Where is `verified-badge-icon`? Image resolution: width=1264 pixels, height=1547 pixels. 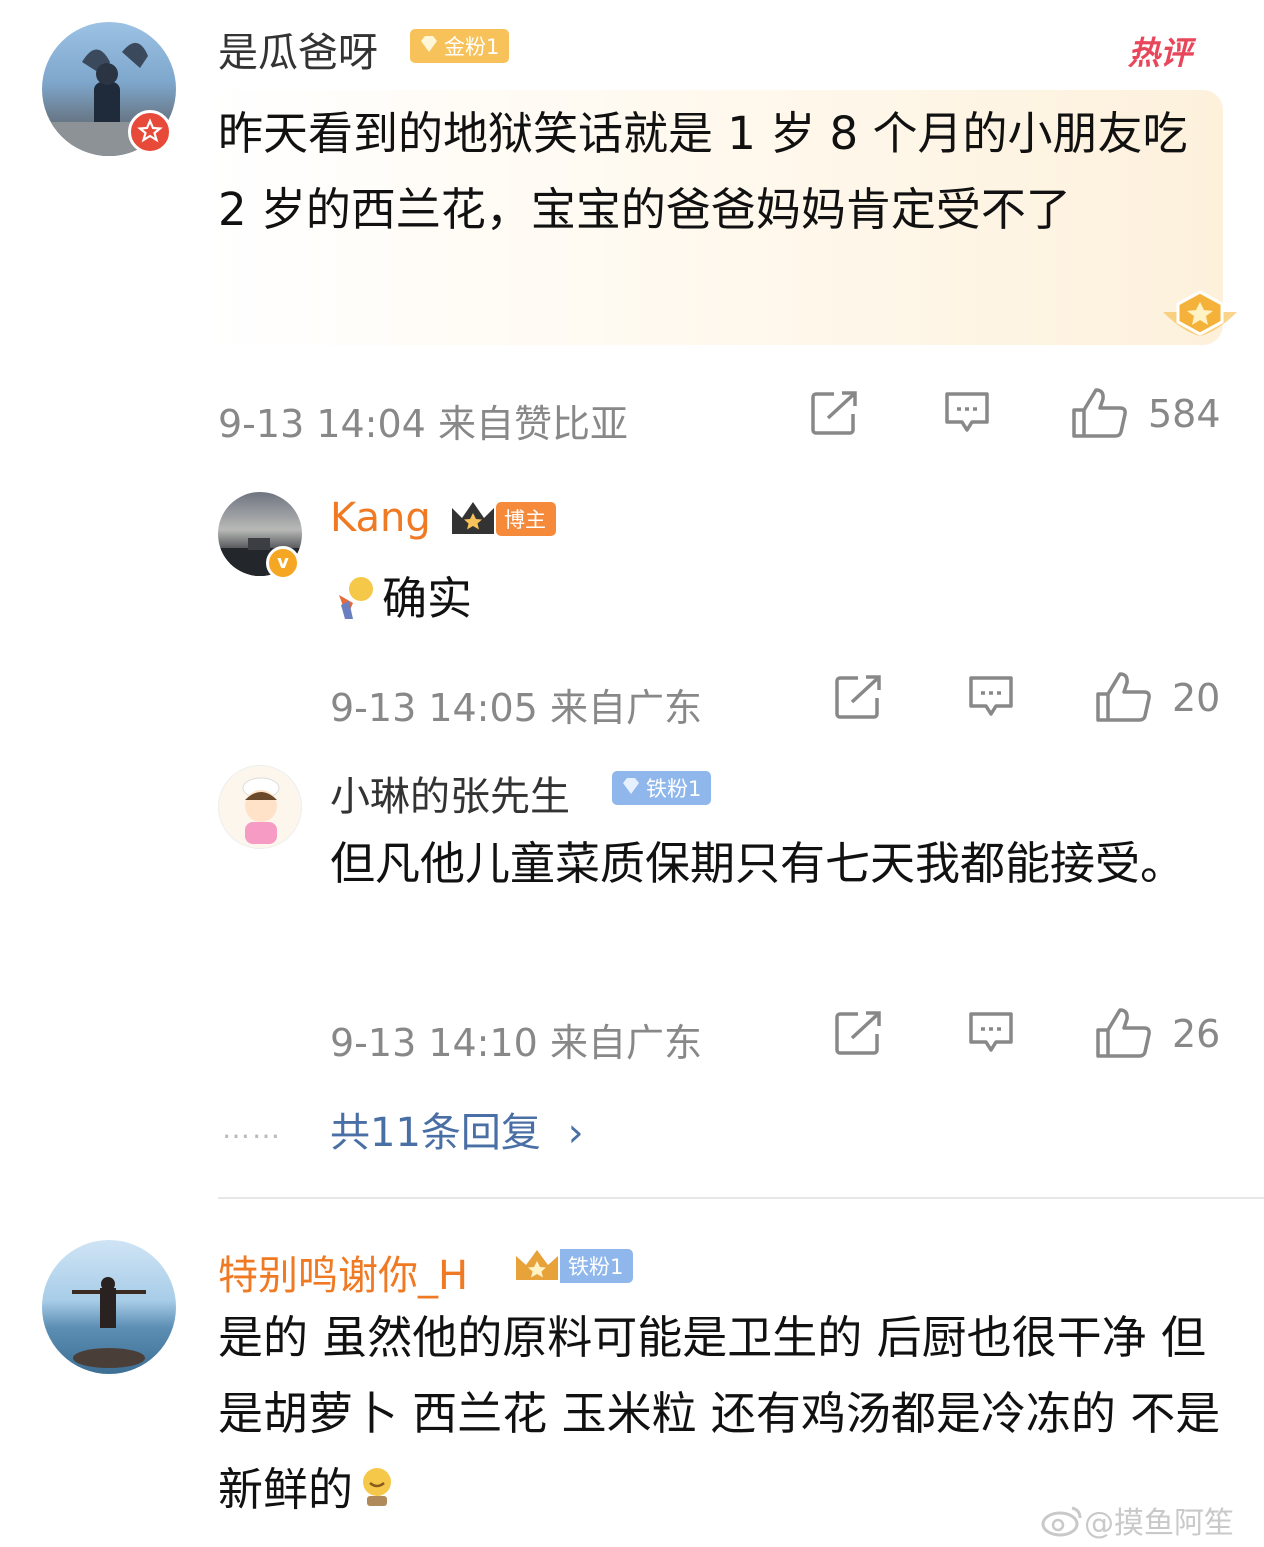 verified-badge-icon is located at coordinates (150, 132).